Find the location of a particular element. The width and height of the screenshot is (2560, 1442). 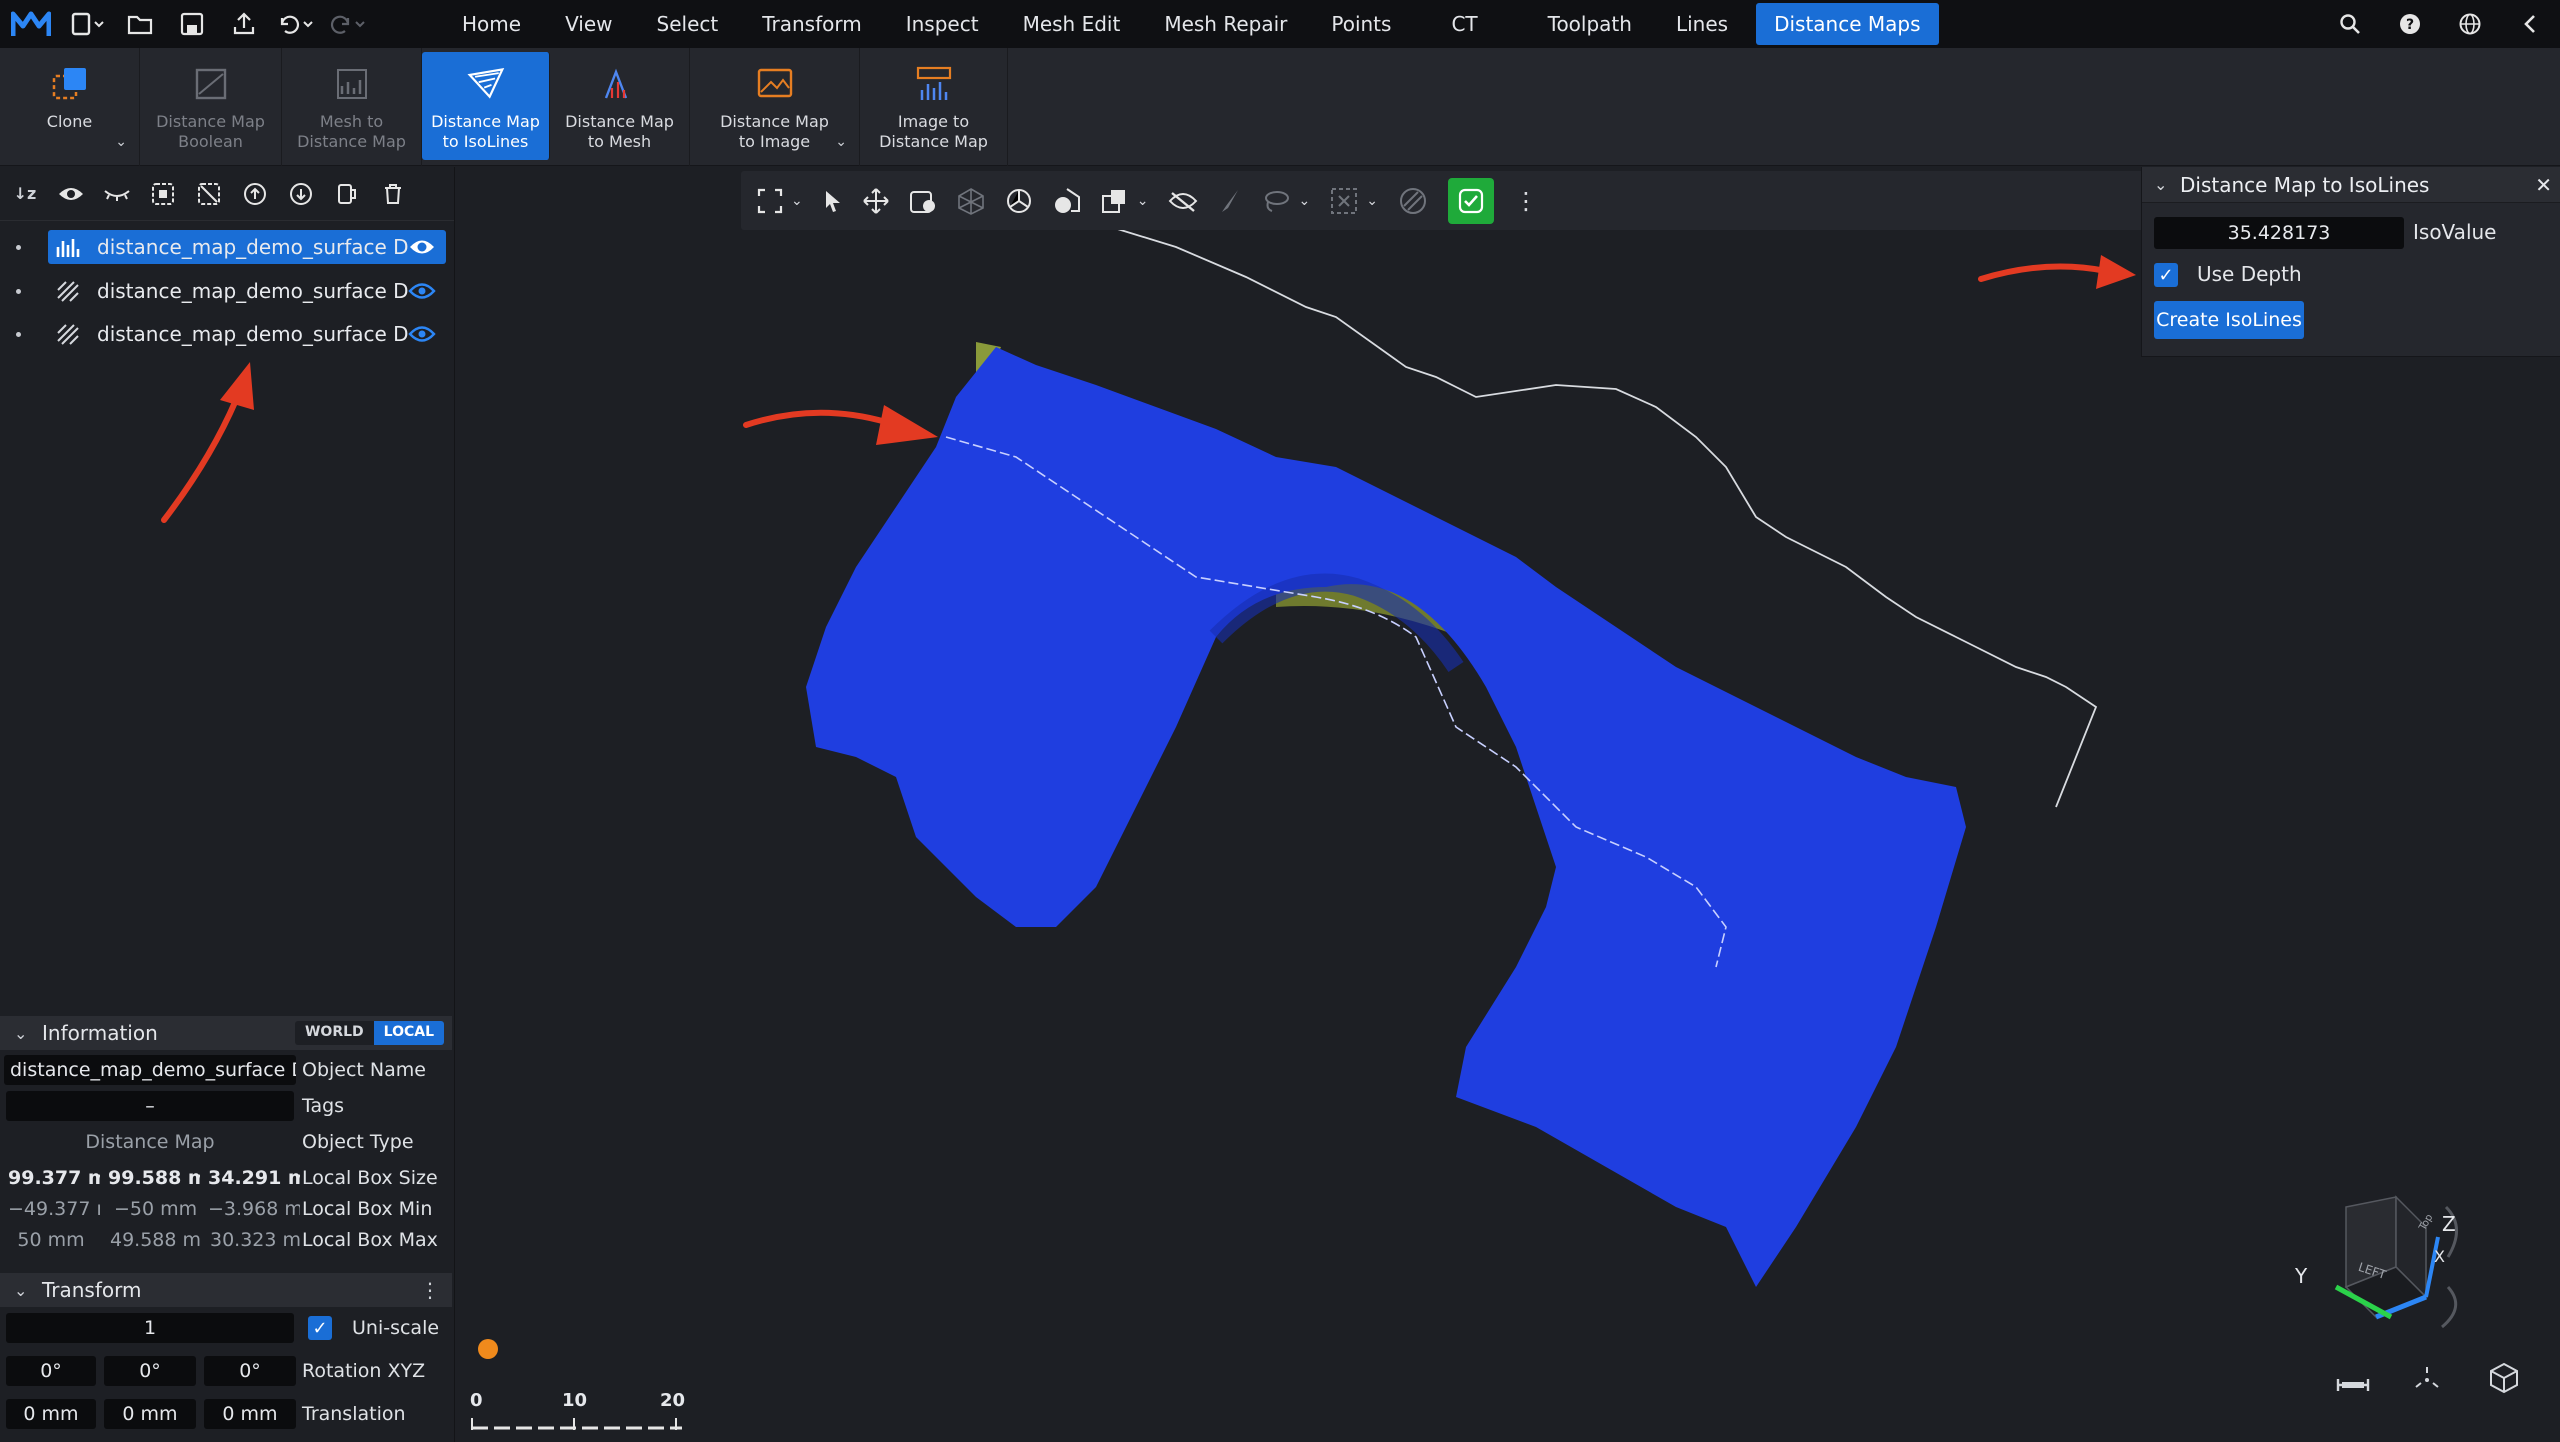

create-isolines-button: Create IsoLines is located at coordinates (2229, 320).